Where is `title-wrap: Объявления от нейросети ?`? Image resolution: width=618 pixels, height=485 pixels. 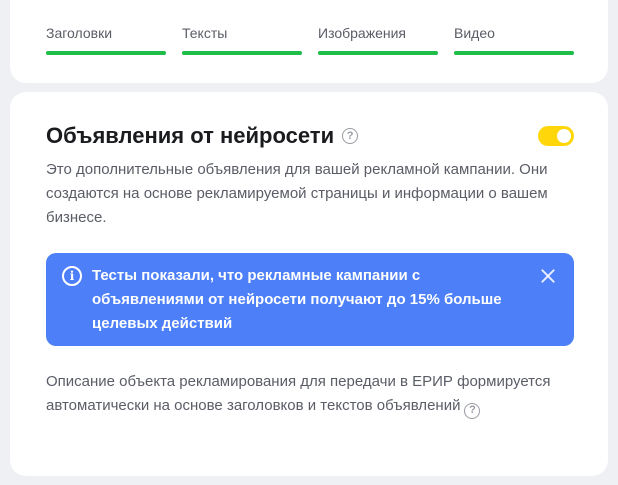 title-wrap: Объявления от нейросети ? is located at coordinates (202, 136).